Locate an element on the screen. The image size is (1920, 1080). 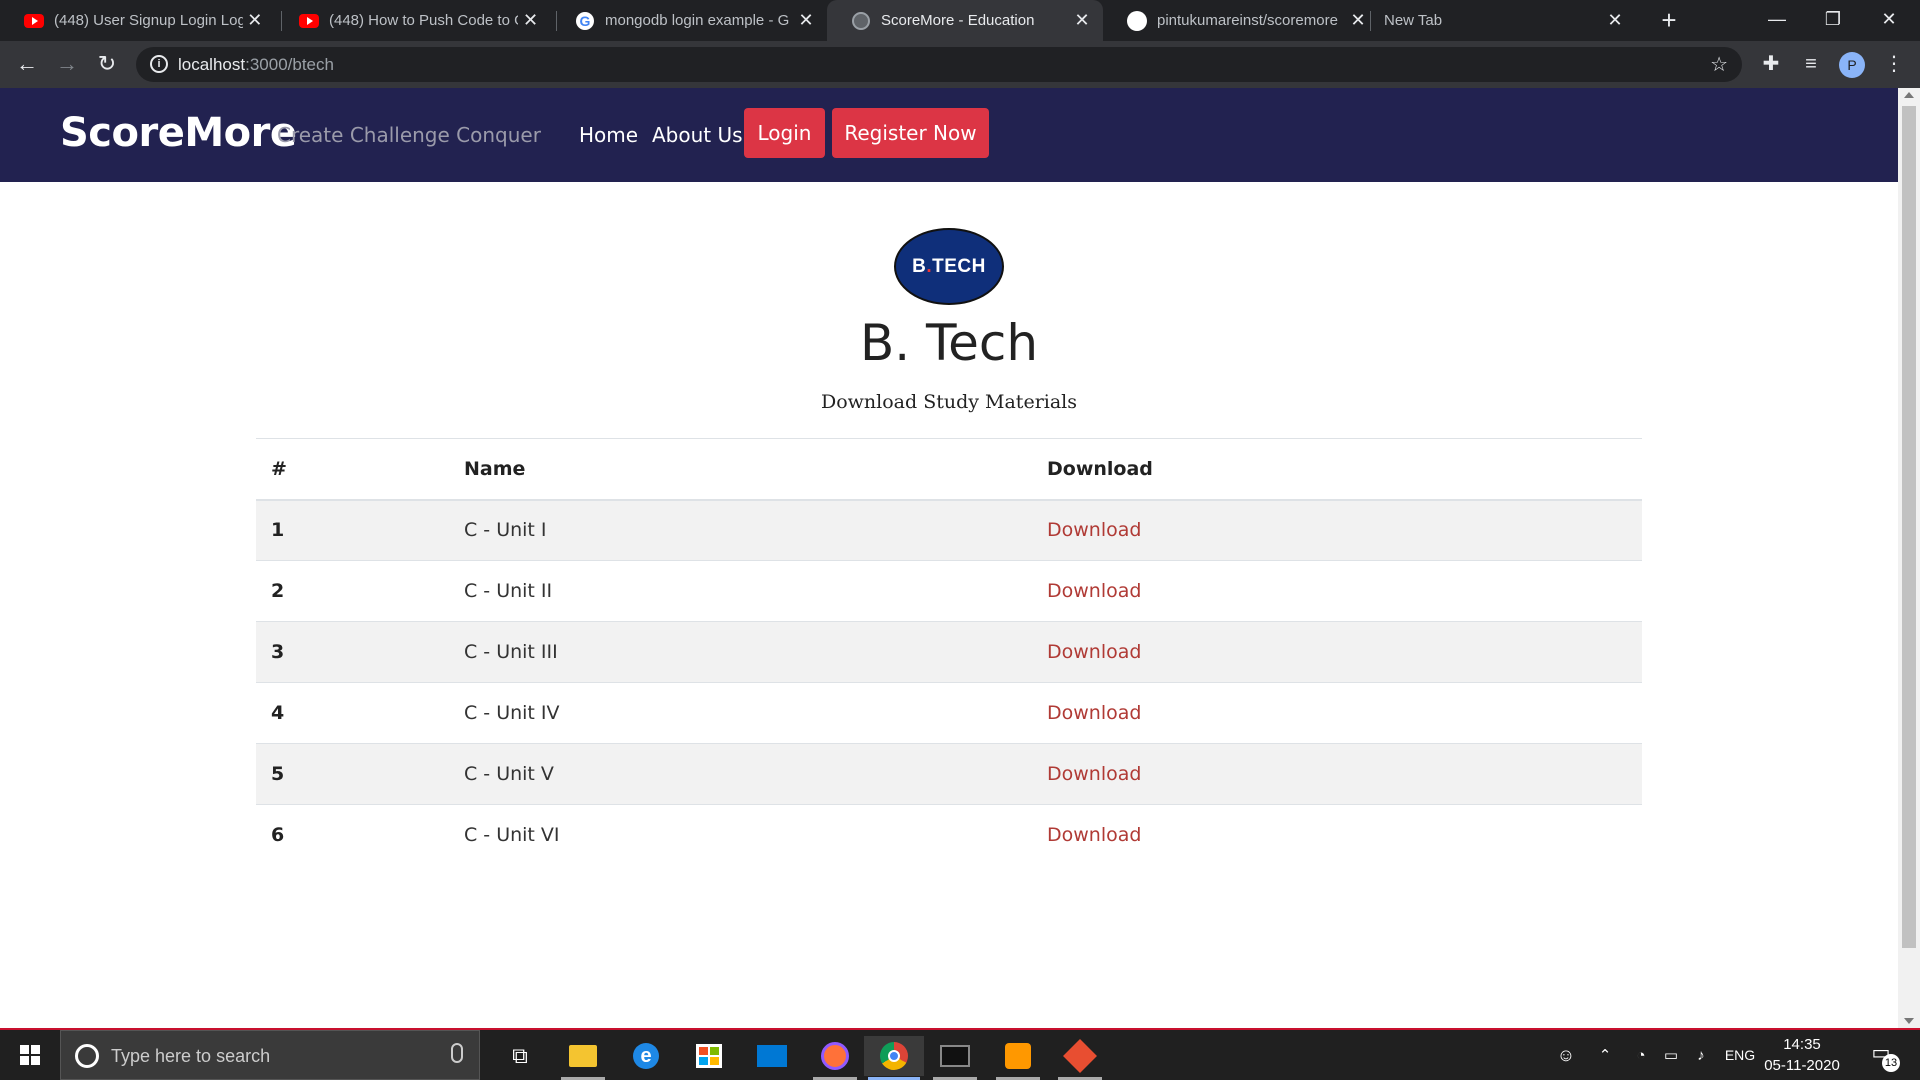
nav-about-link: About Us is located at coordinates (697, 135).